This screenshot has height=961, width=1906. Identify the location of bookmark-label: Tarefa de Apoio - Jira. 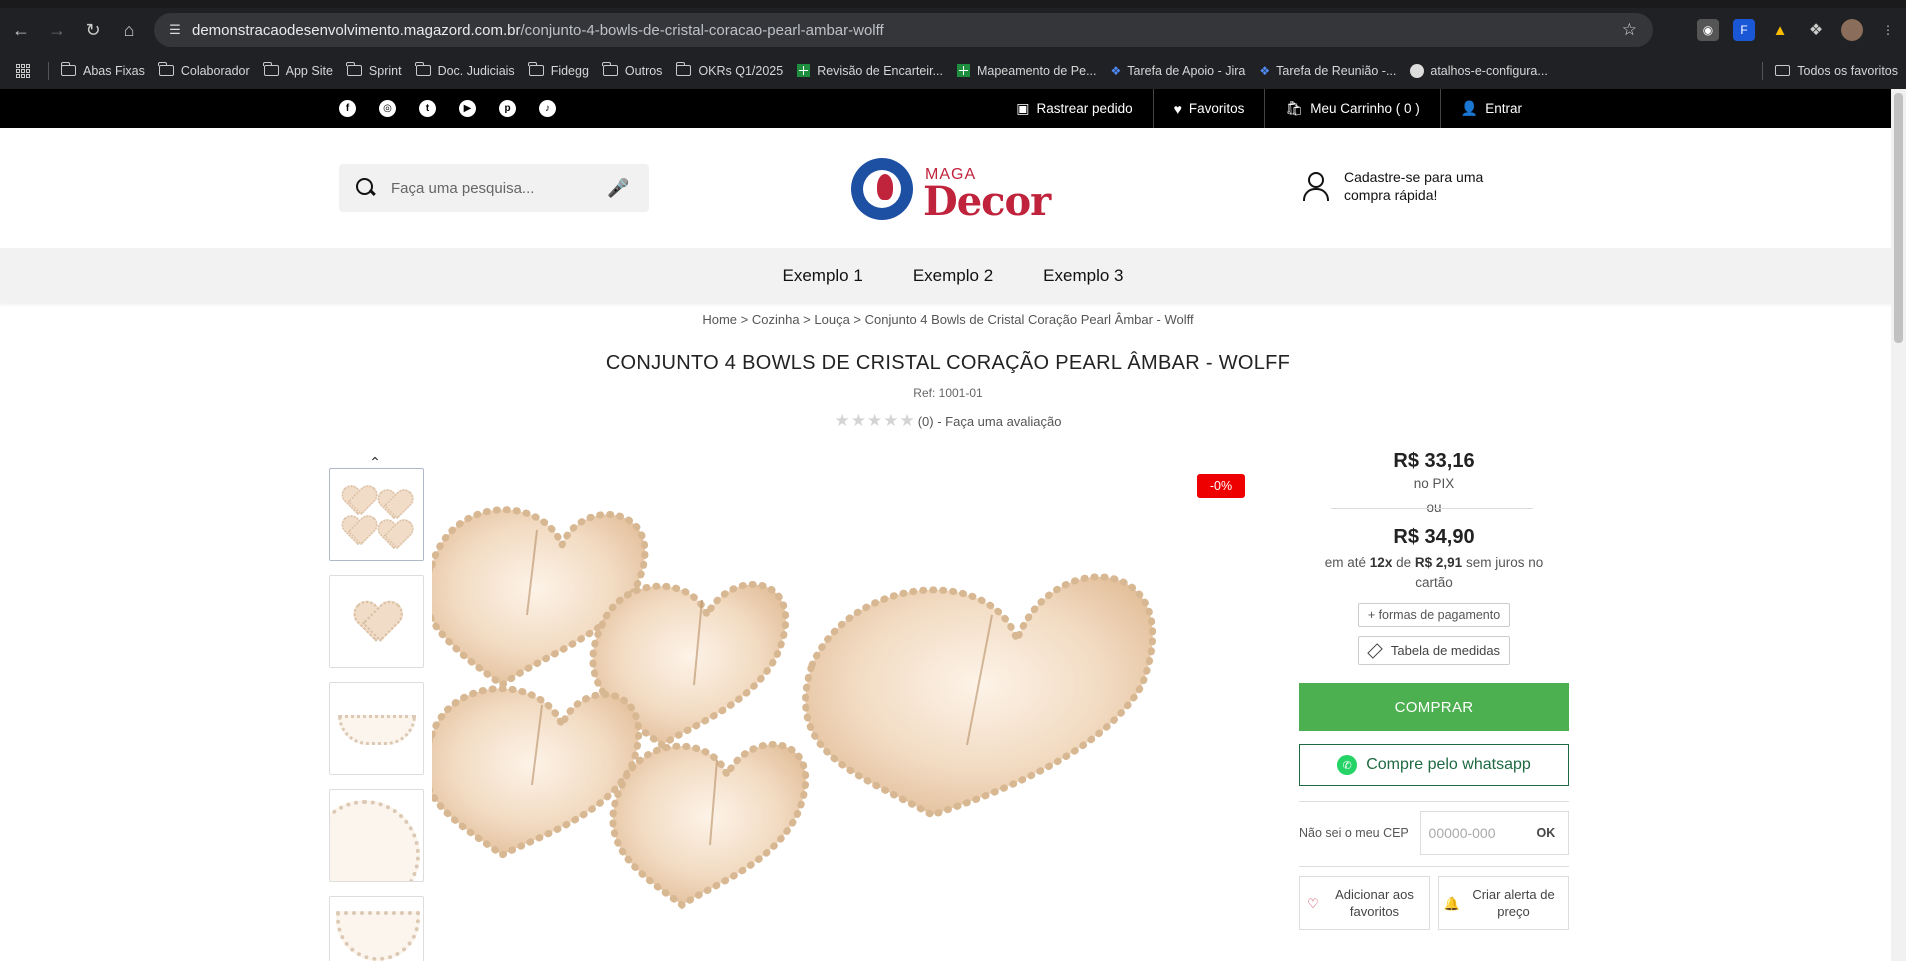
(1186, 70).